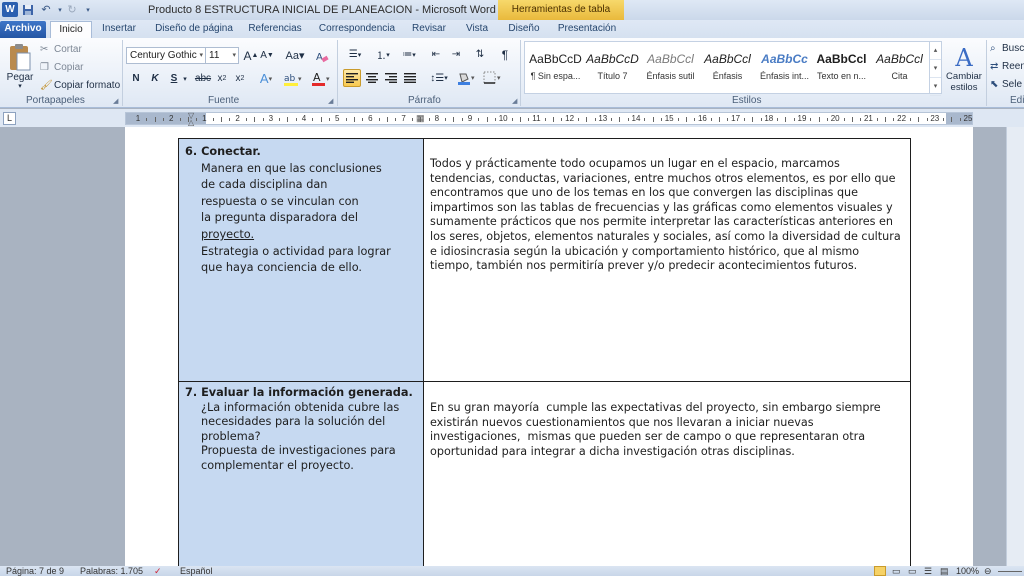 This screenshot has width=1024, height=576. I want to click on tab-revisar: Revisar, so click(429, 29).